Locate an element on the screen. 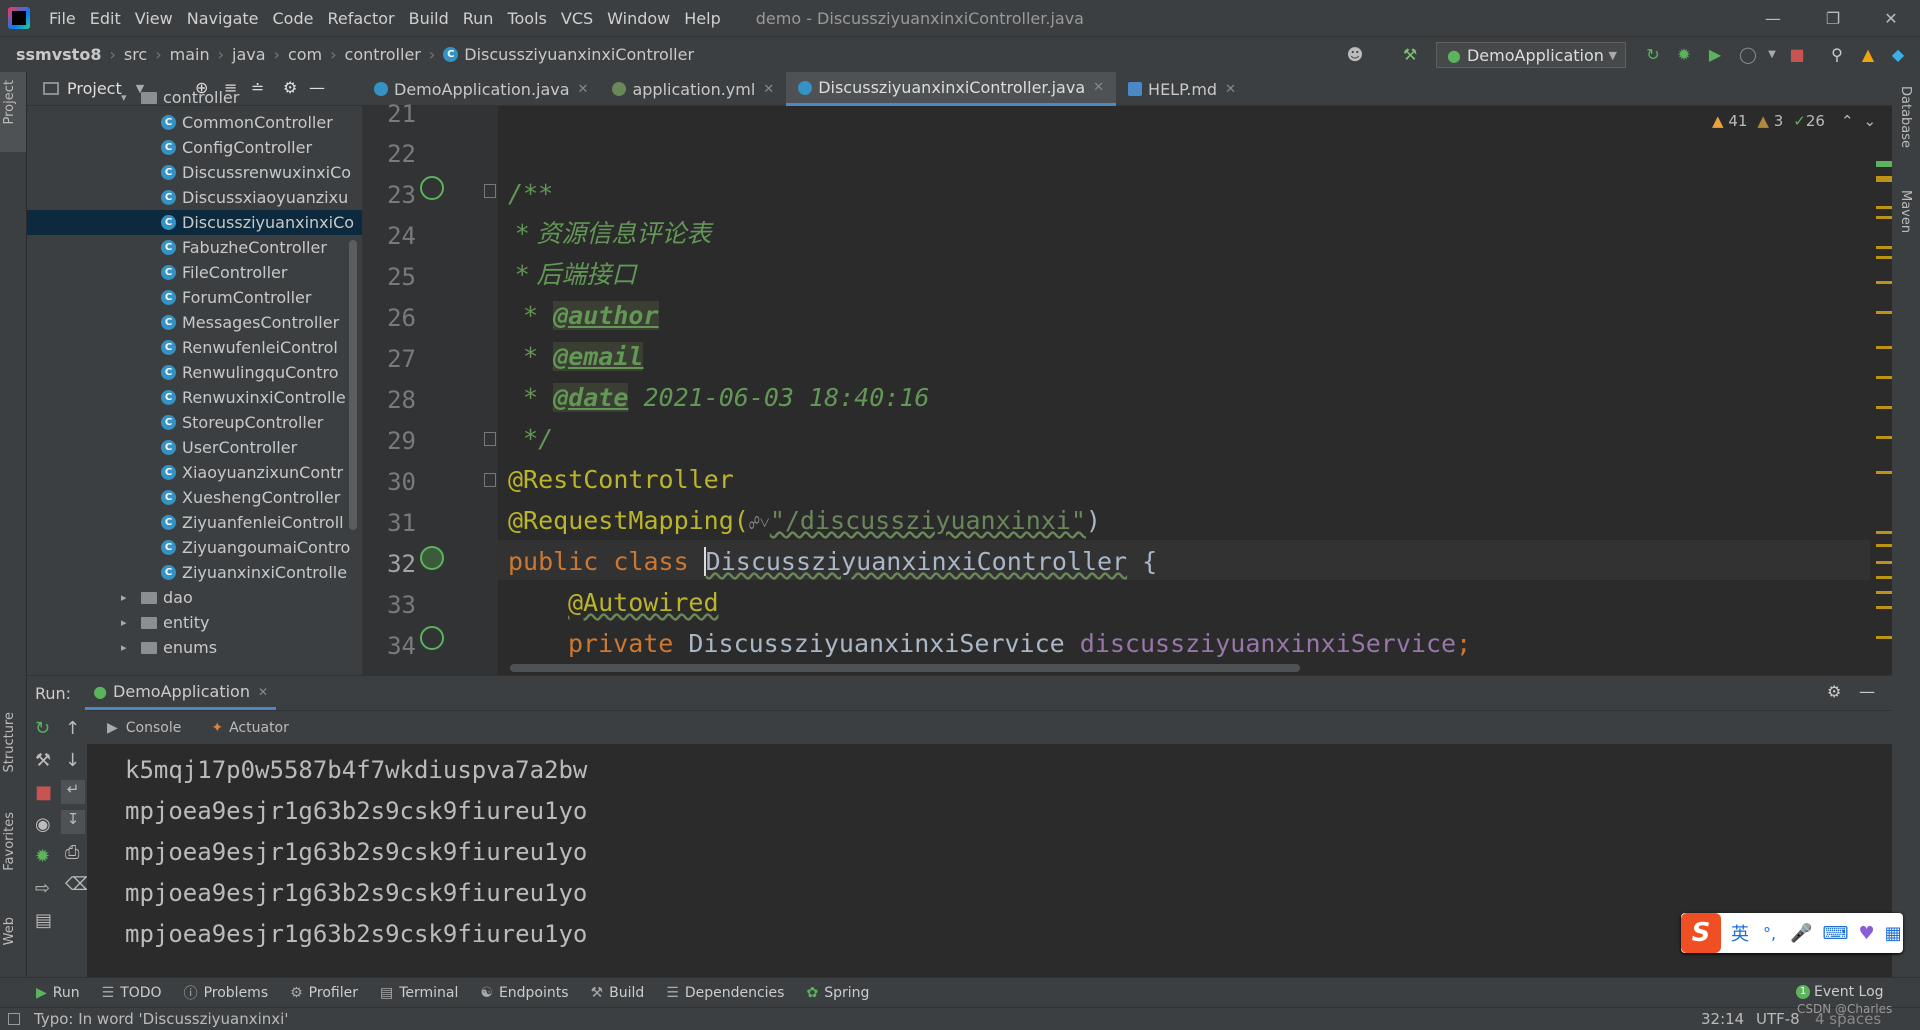 The image size is (1920, 1030). menu-window: Window is located at coordinates (638, 18).